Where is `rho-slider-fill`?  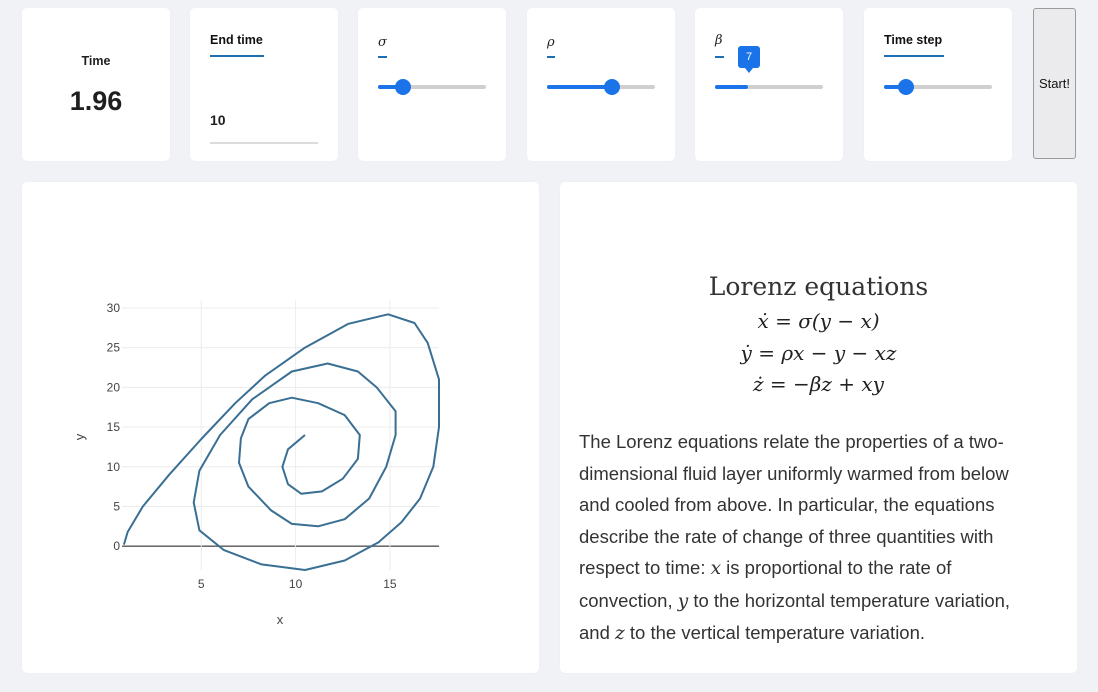 rho-slider-fill is located at coordinates (579, 87).